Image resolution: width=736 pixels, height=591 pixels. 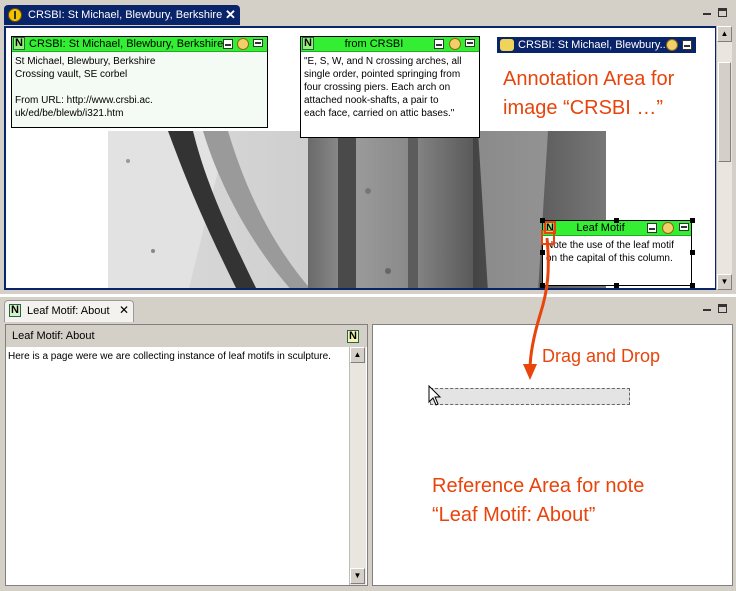 What do you see at coordinates (724, 112) in the screenshot?
I see `scroll-thumb` at bounding box center [724, 112].